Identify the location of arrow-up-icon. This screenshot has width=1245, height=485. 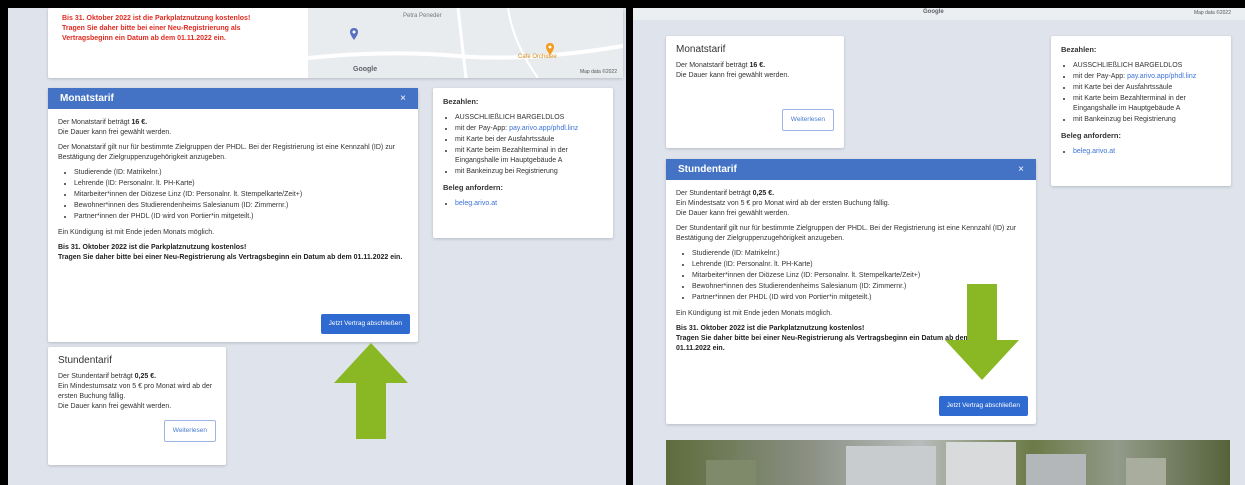
(371, 391).